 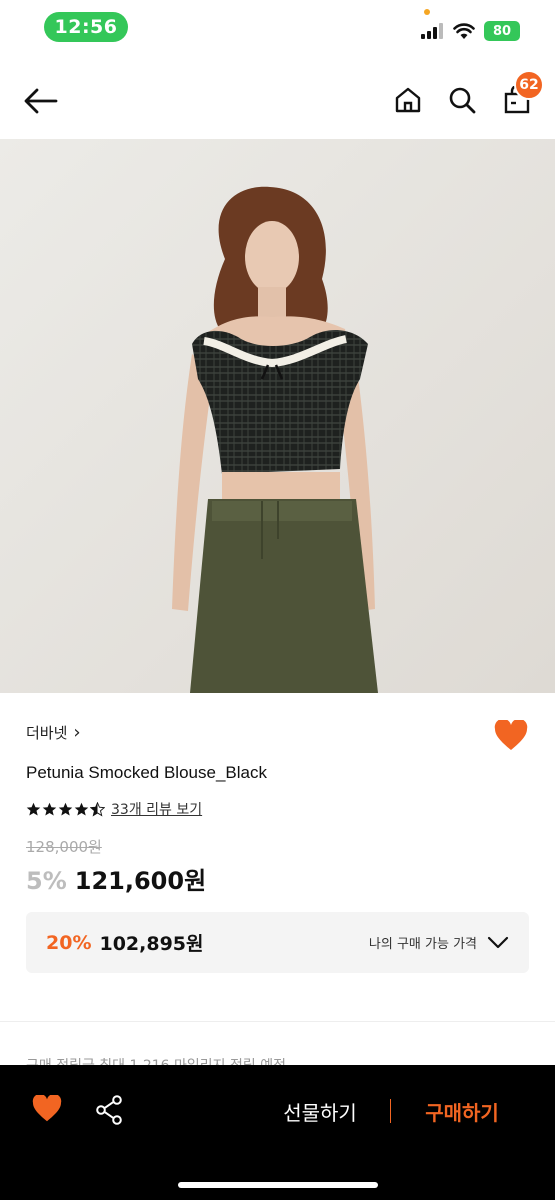 What do you see at coordinates (69, 942) in the screenshot?
I see `my-discount-rate: 20%` at bounding box center [69, 942].